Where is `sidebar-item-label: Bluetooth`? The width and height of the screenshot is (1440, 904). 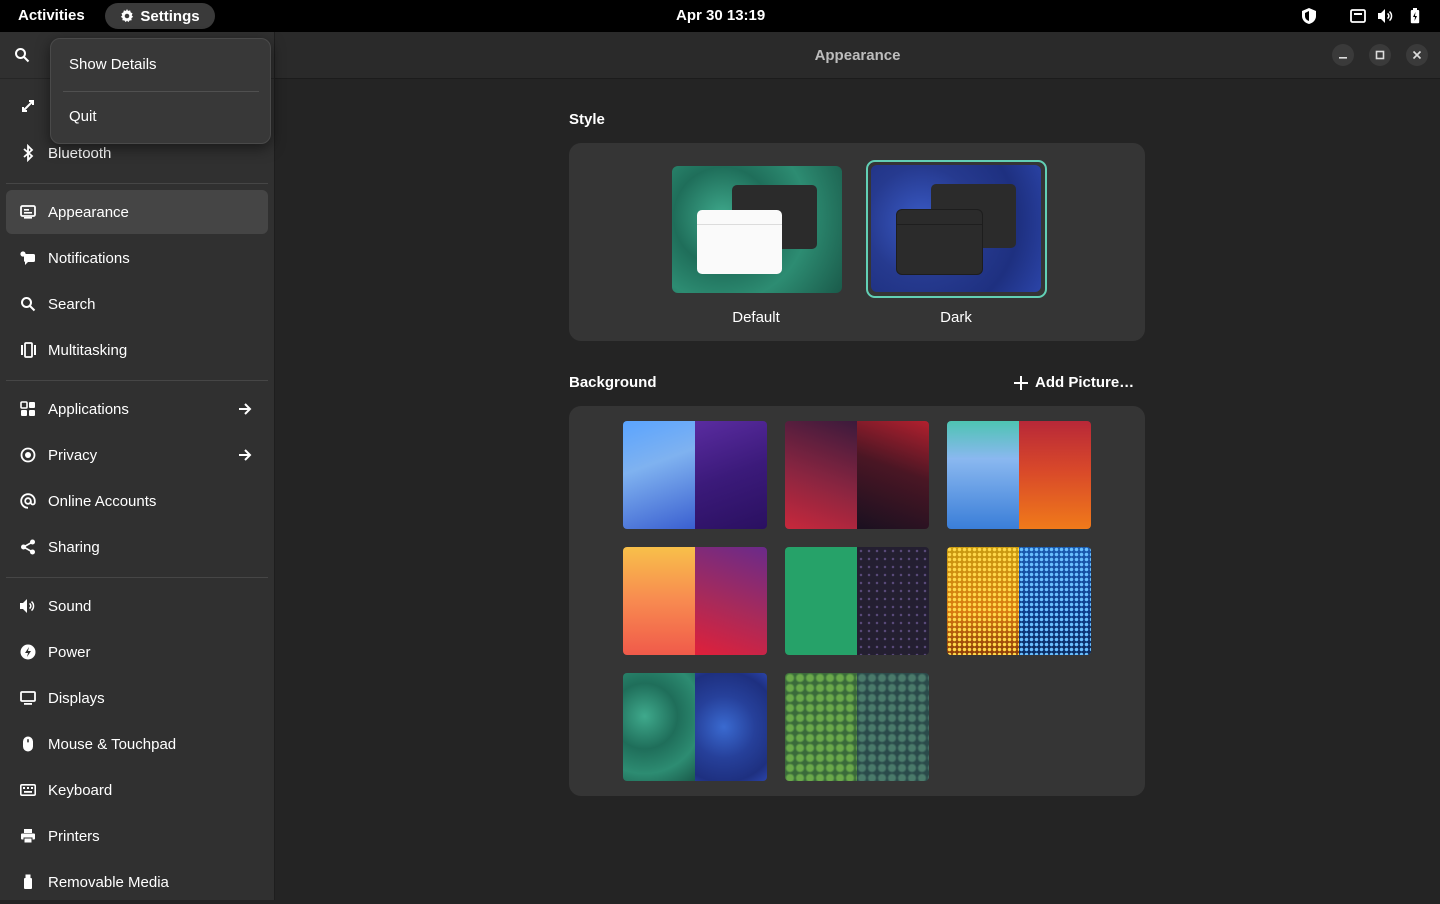
sidebar-item-label: Bluetooth is located at coordinates (80, 153).